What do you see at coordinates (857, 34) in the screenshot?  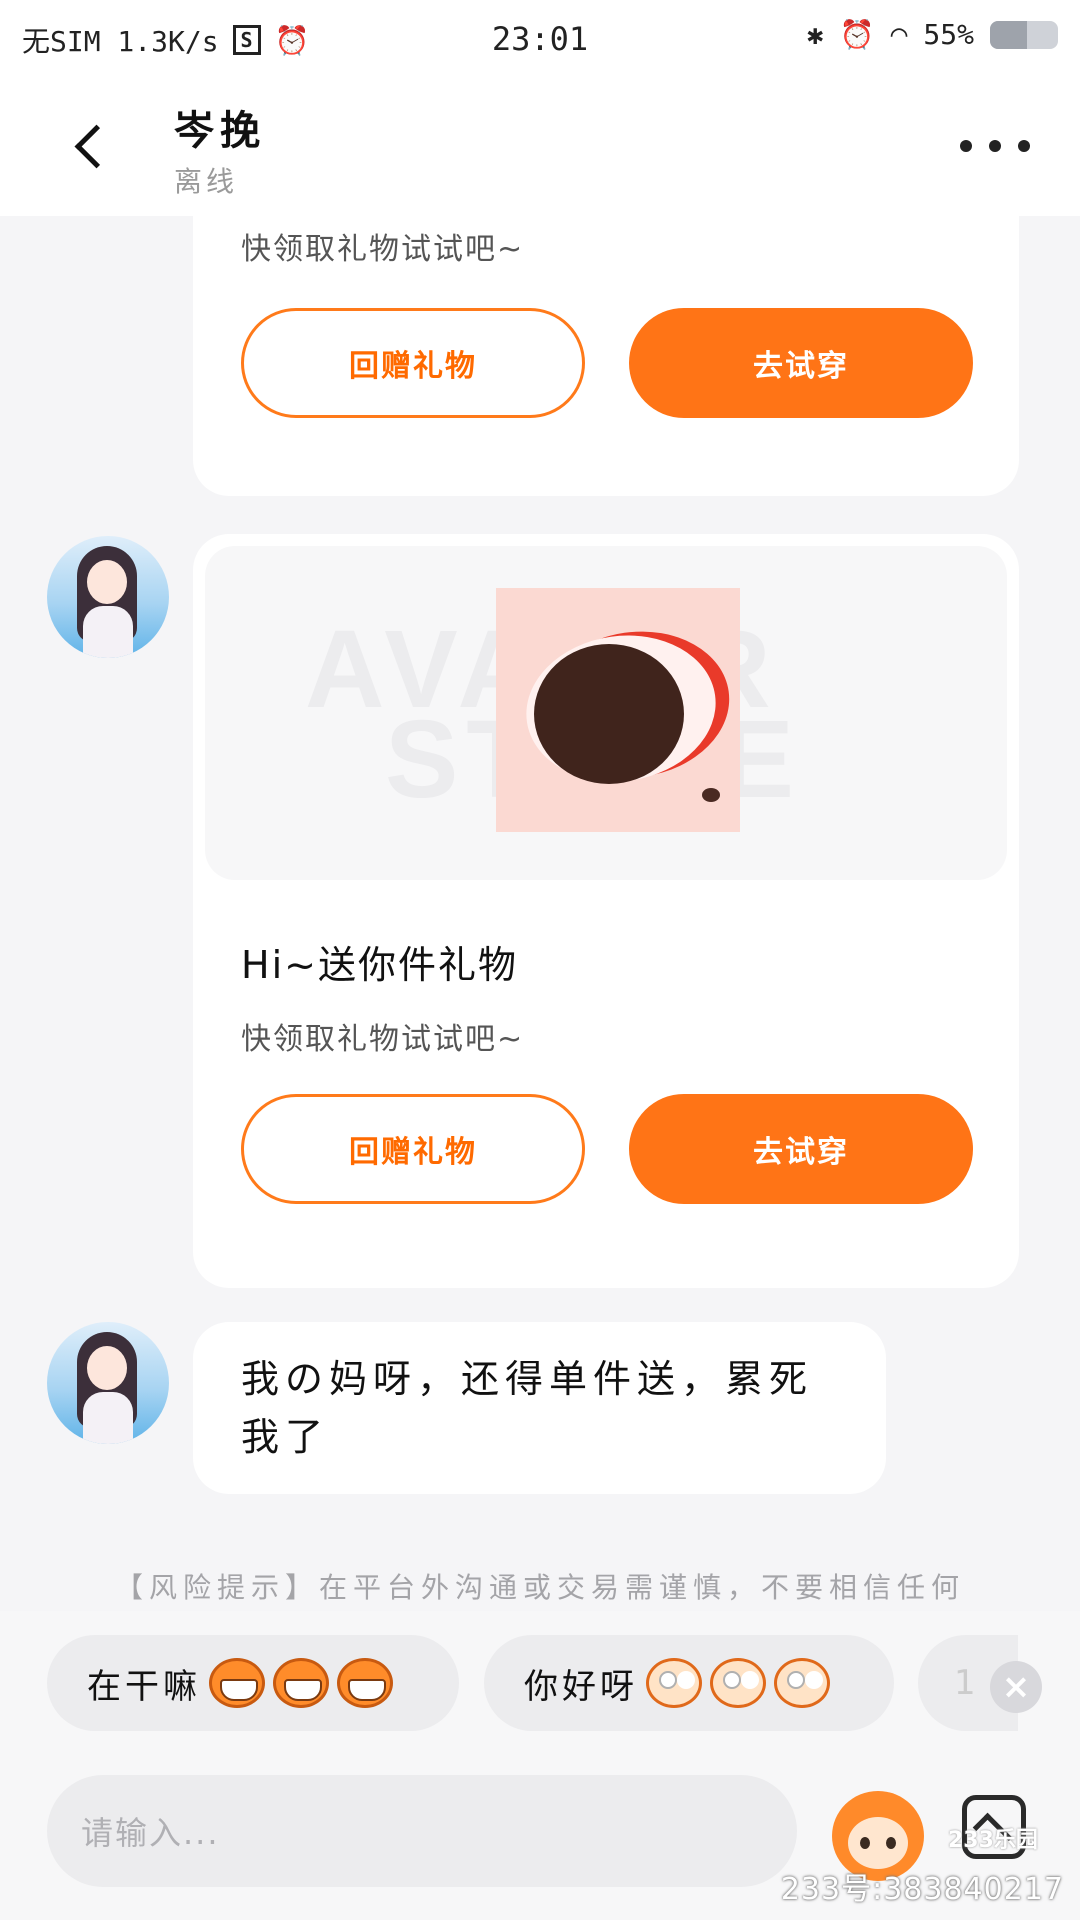 I see `alarm-icon: ⏰` at bounding box center [857, 34].